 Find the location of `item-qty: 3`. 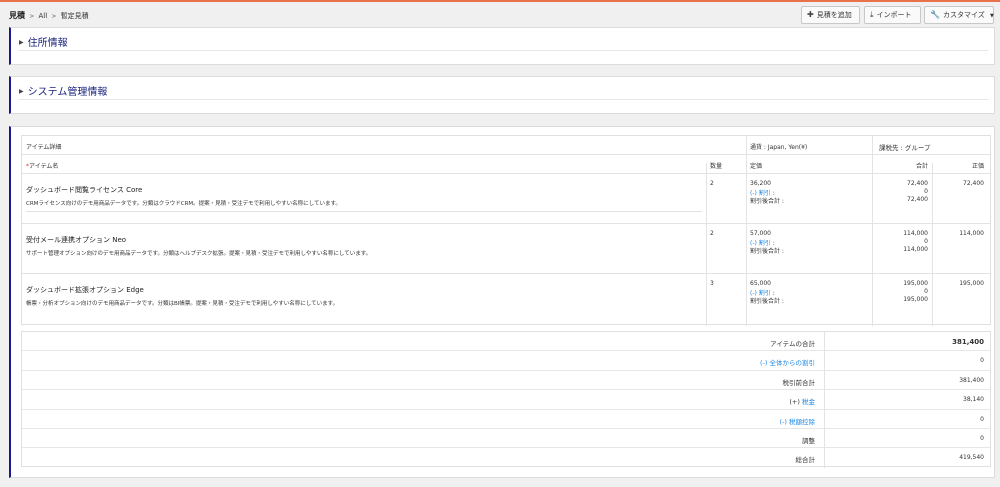

item-qty: 3 is located at coordinates (712, 283).